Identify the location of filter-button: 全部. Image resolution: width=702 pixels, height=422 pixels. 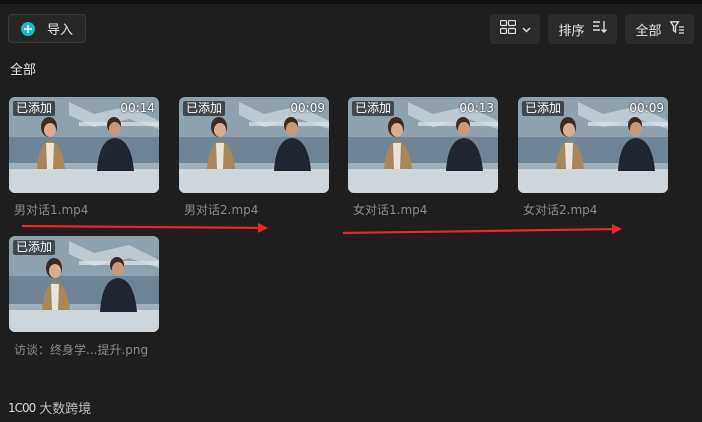
(659, 29).